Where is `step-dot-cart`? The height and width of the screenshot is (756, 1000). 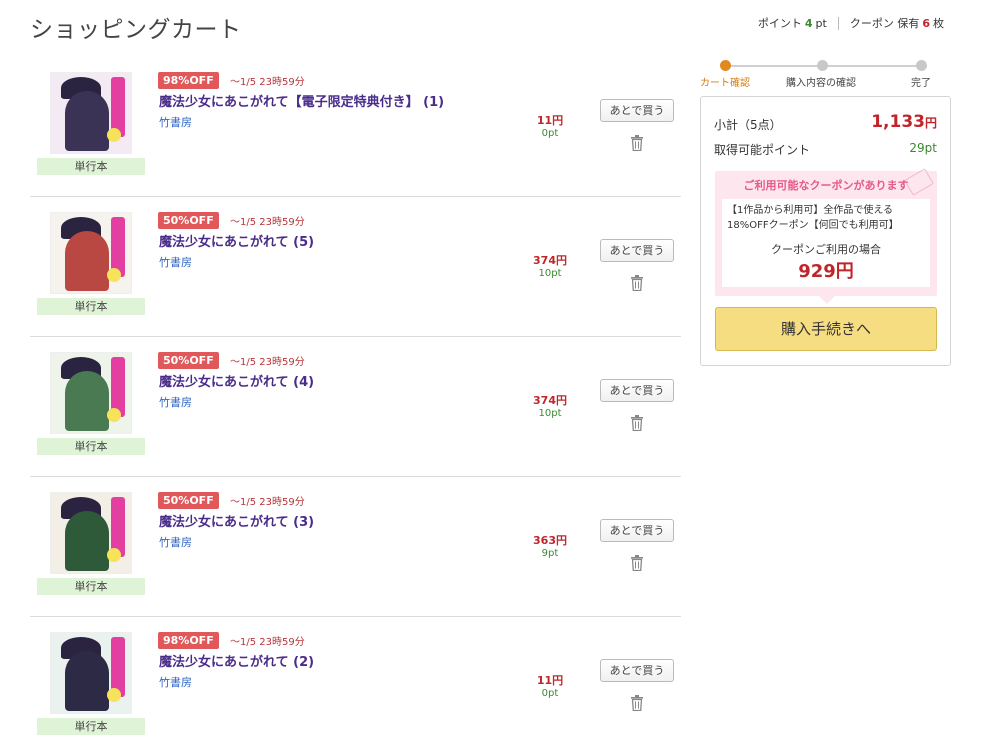
step-dot-cart is located at coordinates (725, 65).